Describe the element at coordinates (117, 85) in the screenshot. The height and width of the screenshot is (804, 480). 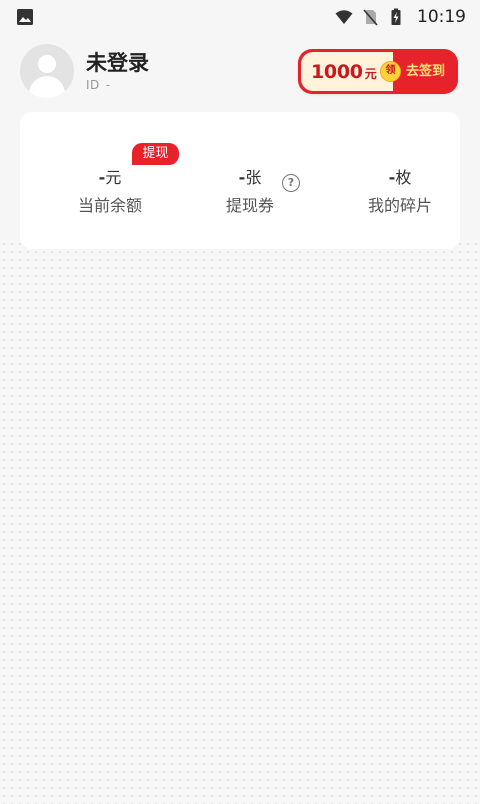
I see `user-id: ID -` at that location.